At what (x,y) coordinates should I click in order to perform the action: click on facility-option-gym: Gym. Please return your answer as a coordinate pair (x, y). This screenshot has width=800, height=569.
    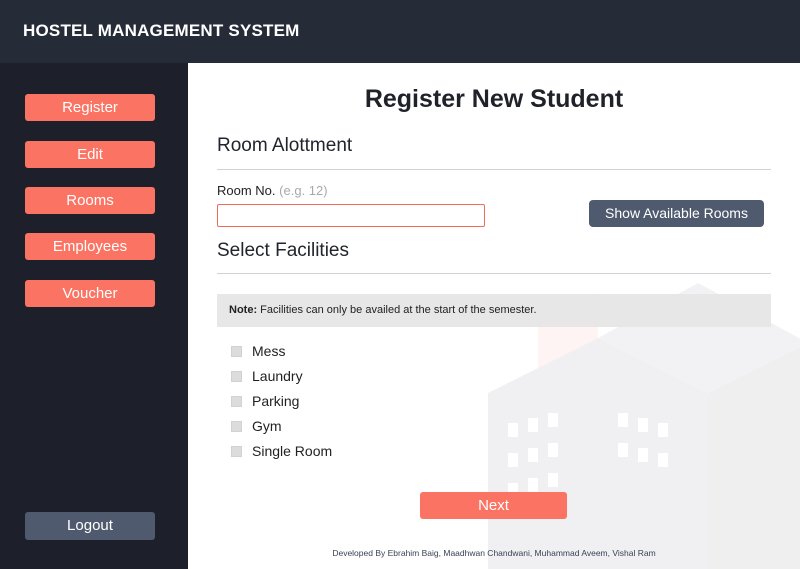
    Looking at the image, I should click on (256, 426).